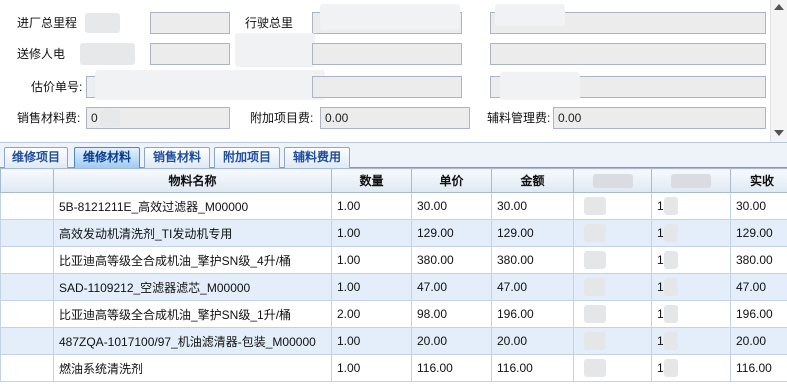 This screenshot has height=392, width=787. What do you see at coordinates (317, 157) in the screenshot?
I see `tab-aux-fees: 辅料费用` at bounding box center [317, 157].